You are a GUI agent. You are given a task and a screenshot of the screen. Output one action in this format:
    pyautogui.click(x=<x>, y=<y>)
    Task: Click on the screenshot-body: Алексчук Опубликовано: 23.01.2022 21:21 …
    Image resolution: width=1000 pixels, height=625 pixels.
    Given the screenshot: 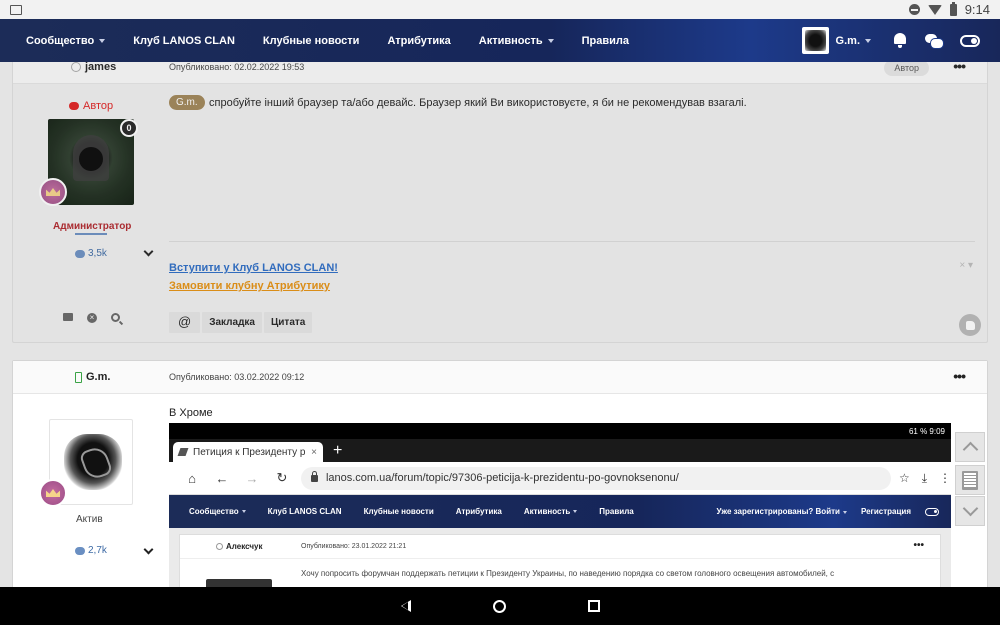 What is the action you would take?
    pyautogui.click(x=560, y=557)
    